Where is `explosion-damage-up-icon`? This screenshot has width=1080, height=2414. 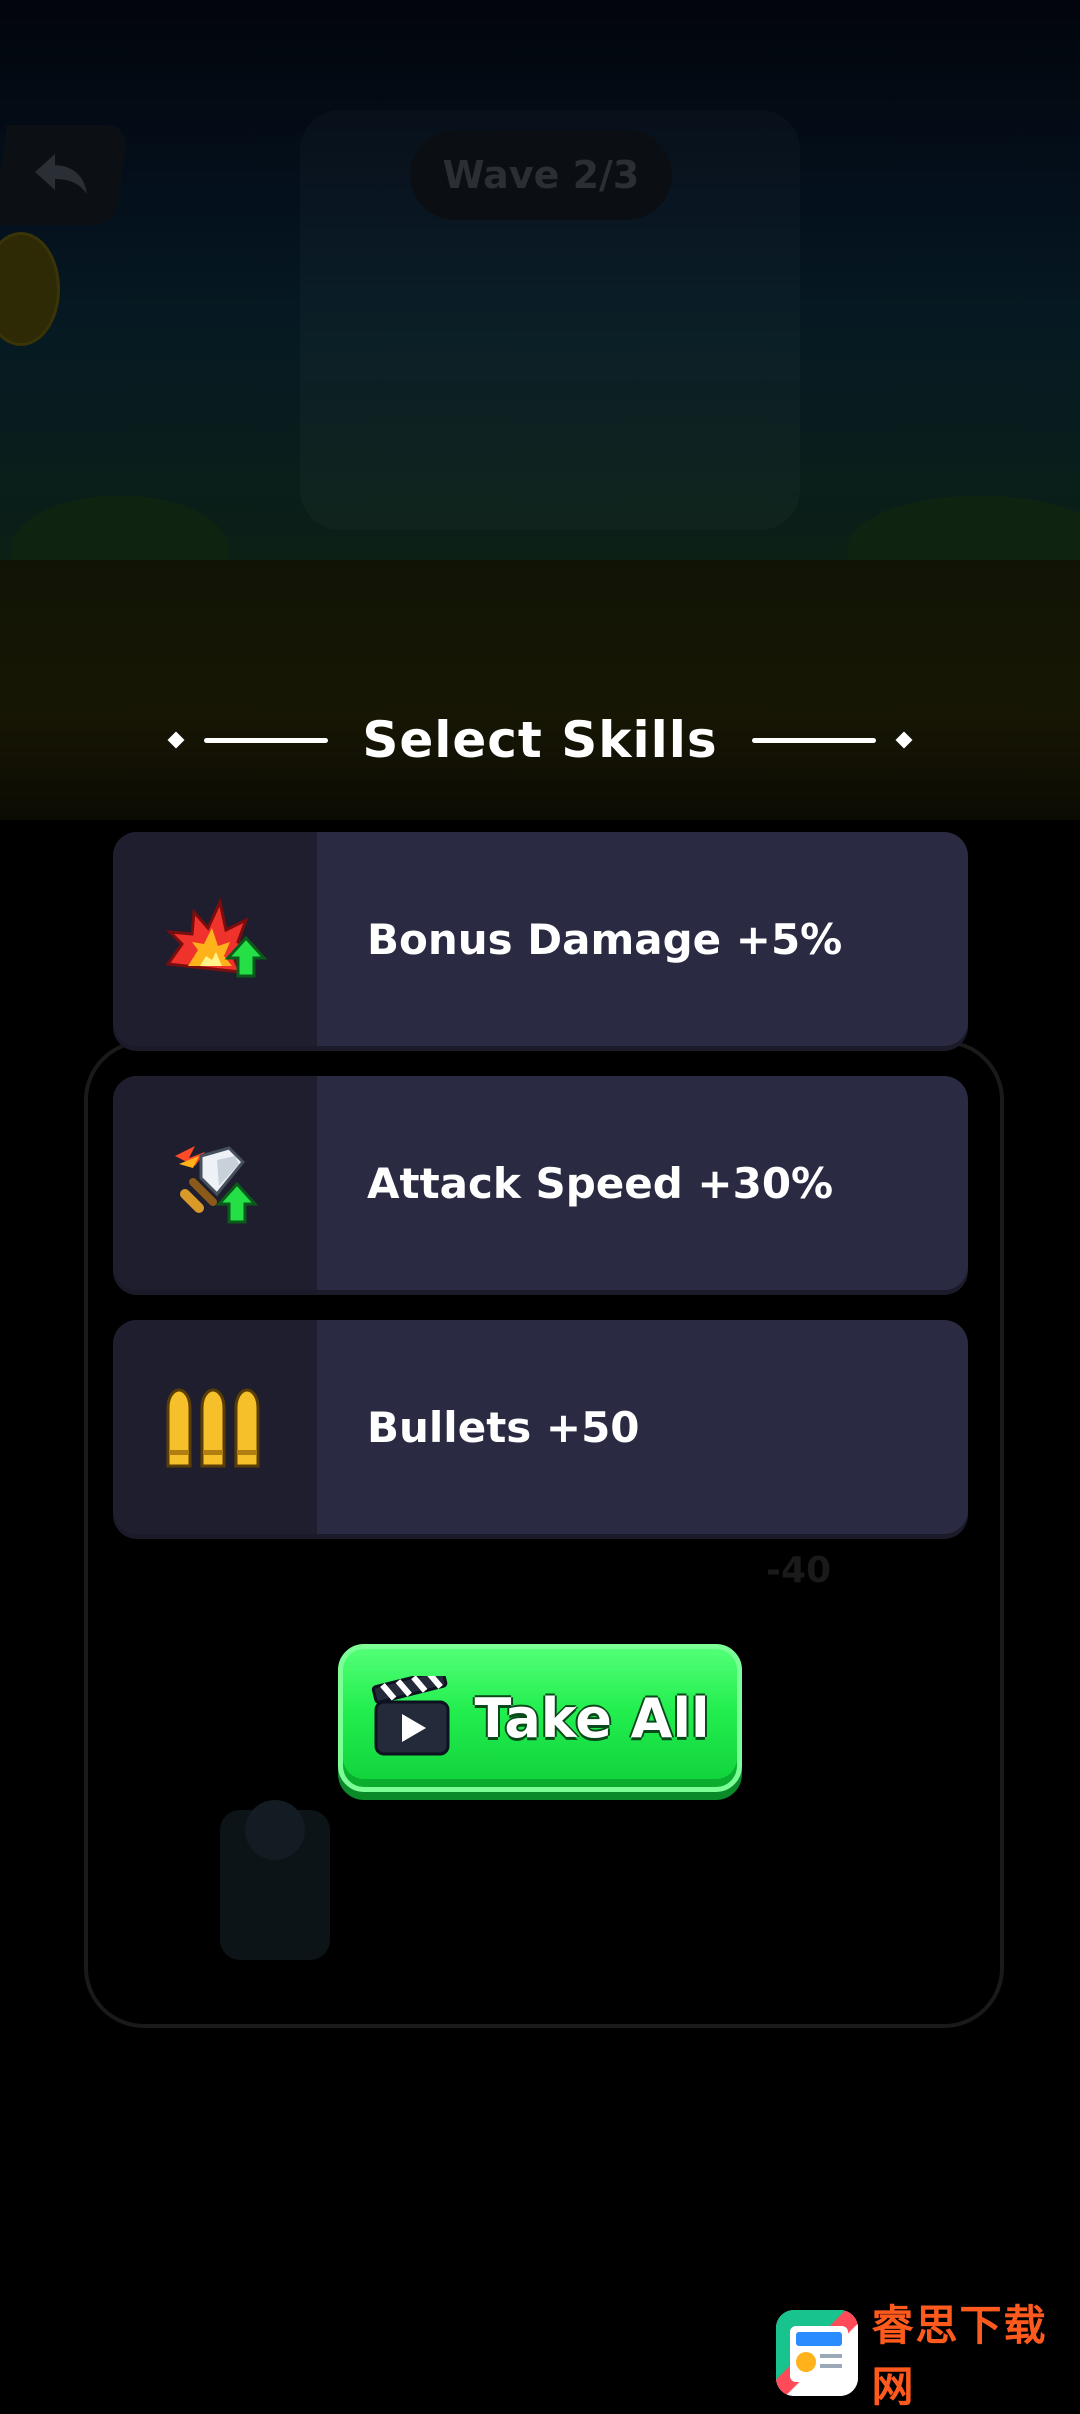
explosion-damage-up-icon is located at coordinates (215, 939).